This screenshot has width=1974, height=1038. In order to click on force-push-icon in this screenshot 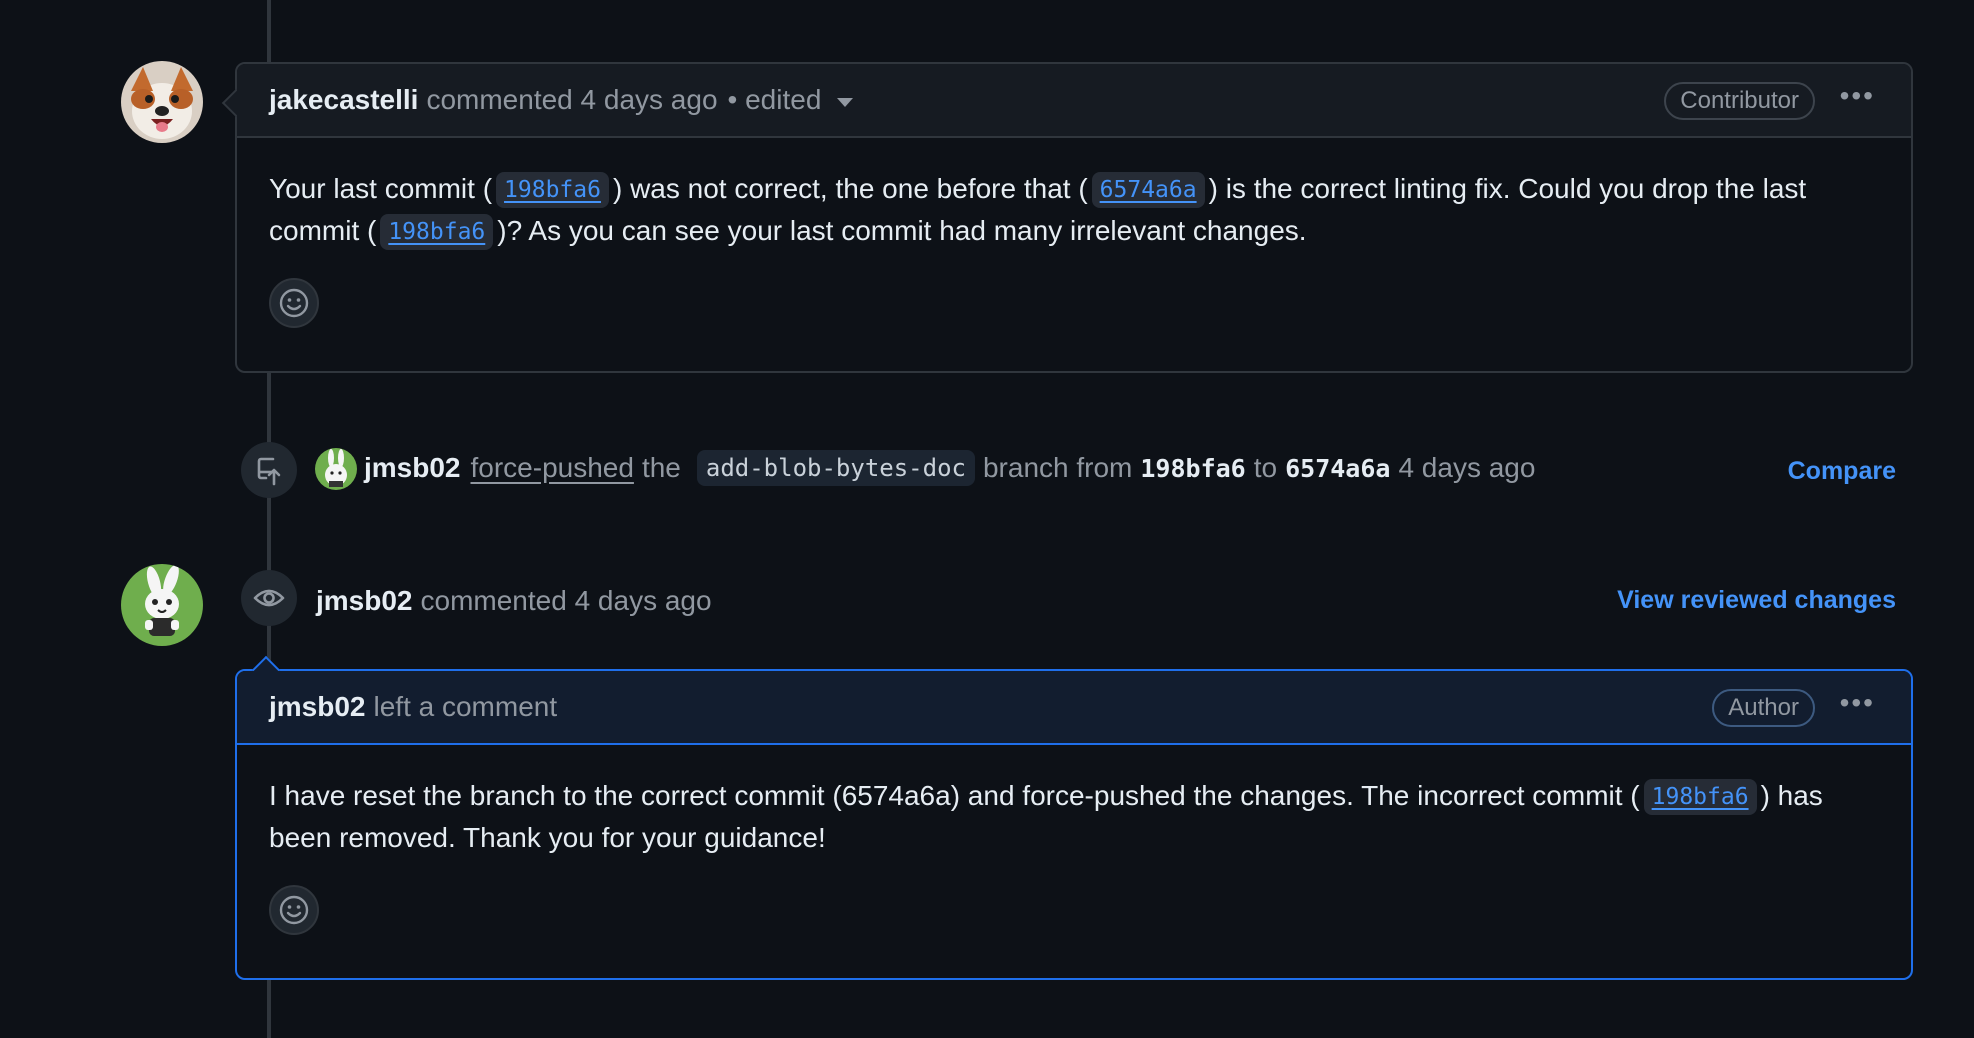, I will do `click(269, 470)`.